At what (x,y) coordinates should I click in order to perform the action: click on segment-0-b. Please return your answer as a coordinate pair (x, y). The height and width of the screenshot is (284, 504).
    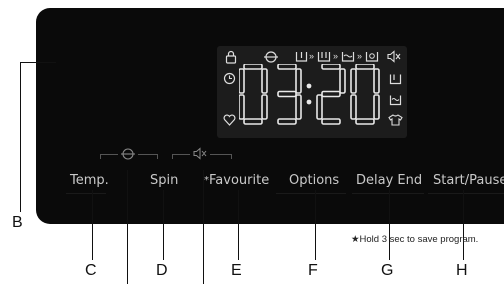
    Looking at the image, I should click on (264, 81).